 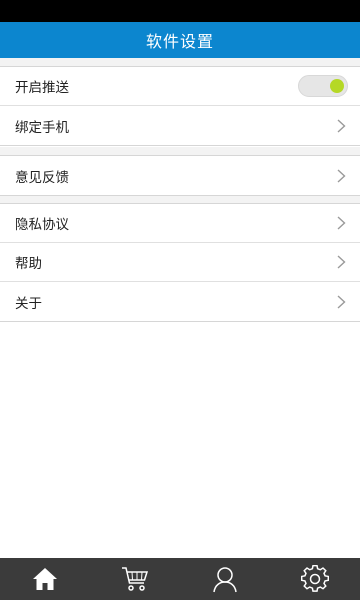 I want to click on tab-user, so click(x=225, y=579).